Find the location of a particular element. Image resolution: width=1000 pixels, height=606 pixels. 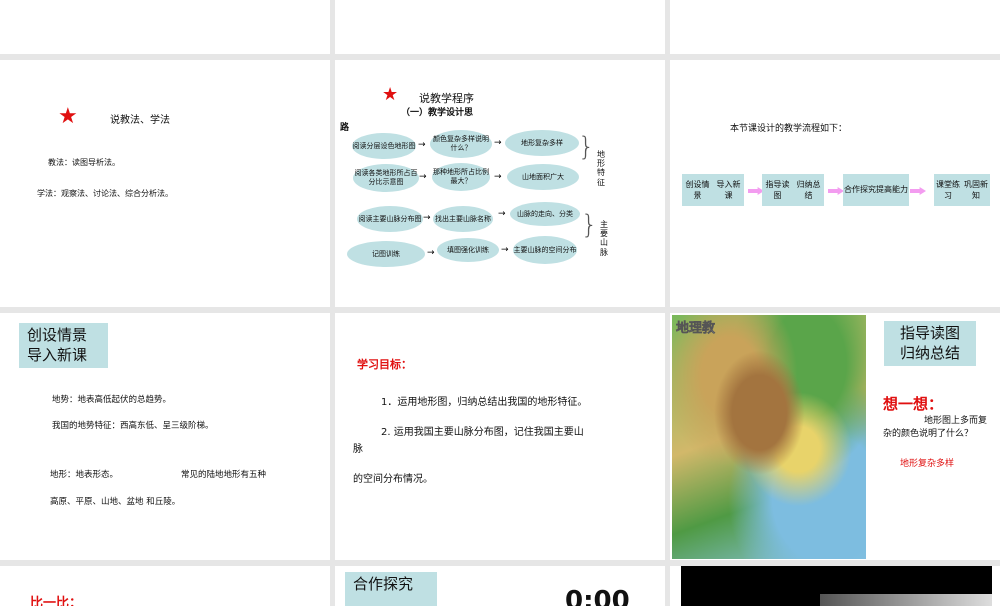

group-label: 地形特征 is located at coordinates (601, 168).